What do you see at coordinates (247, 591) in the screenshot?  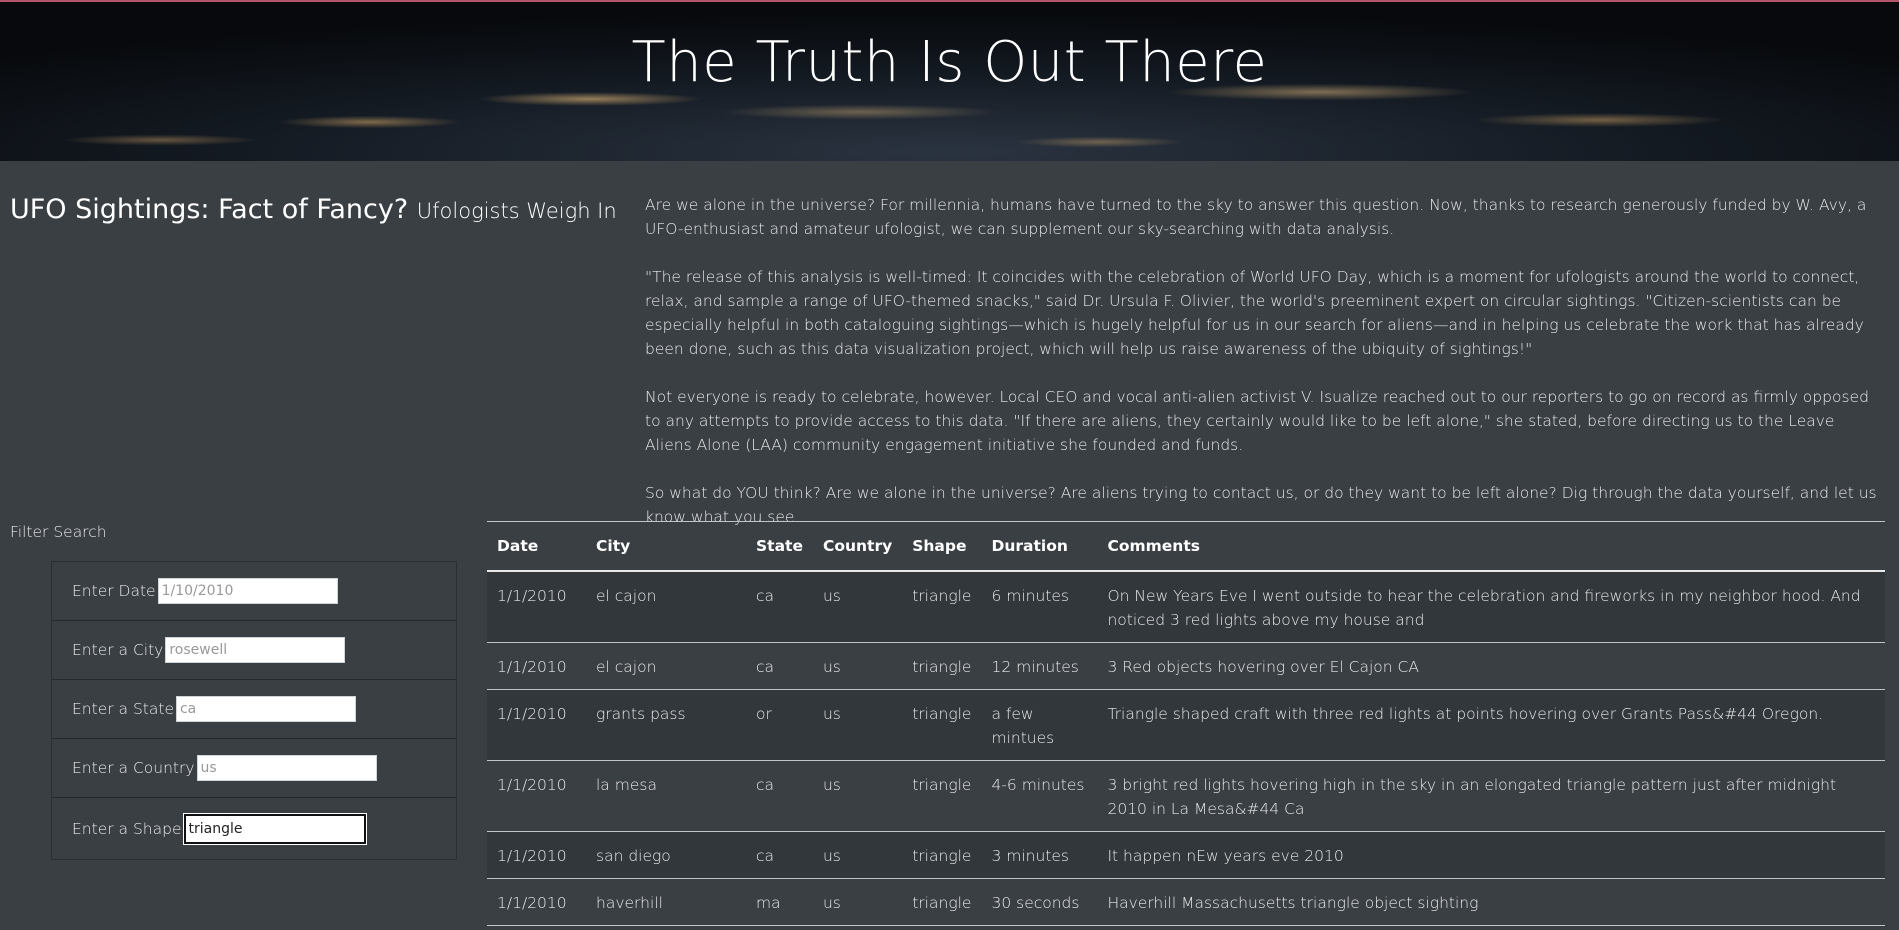 I see `date-input` at bounding box center [247, 591].